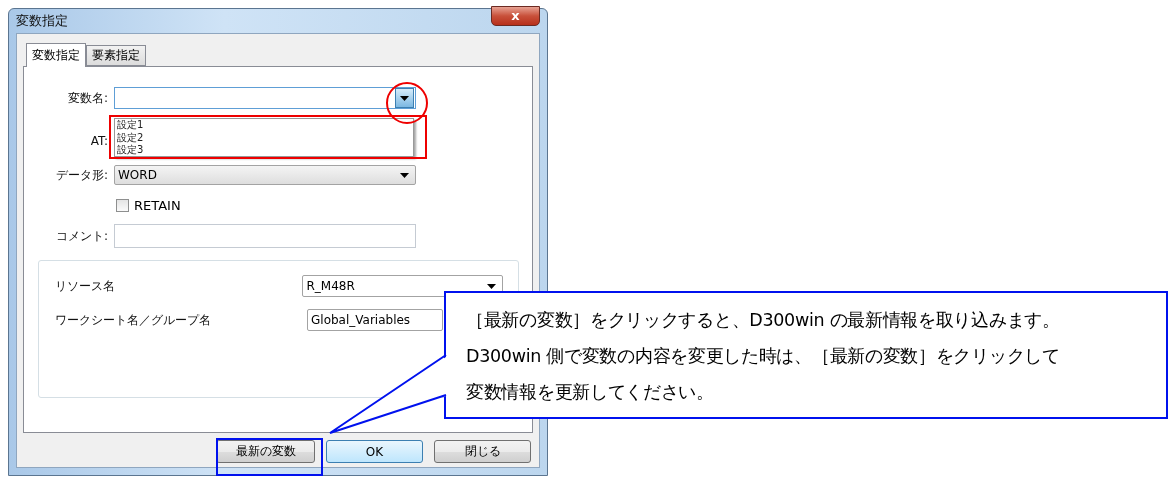  I want to click on close-button: x, so click(515, 16).